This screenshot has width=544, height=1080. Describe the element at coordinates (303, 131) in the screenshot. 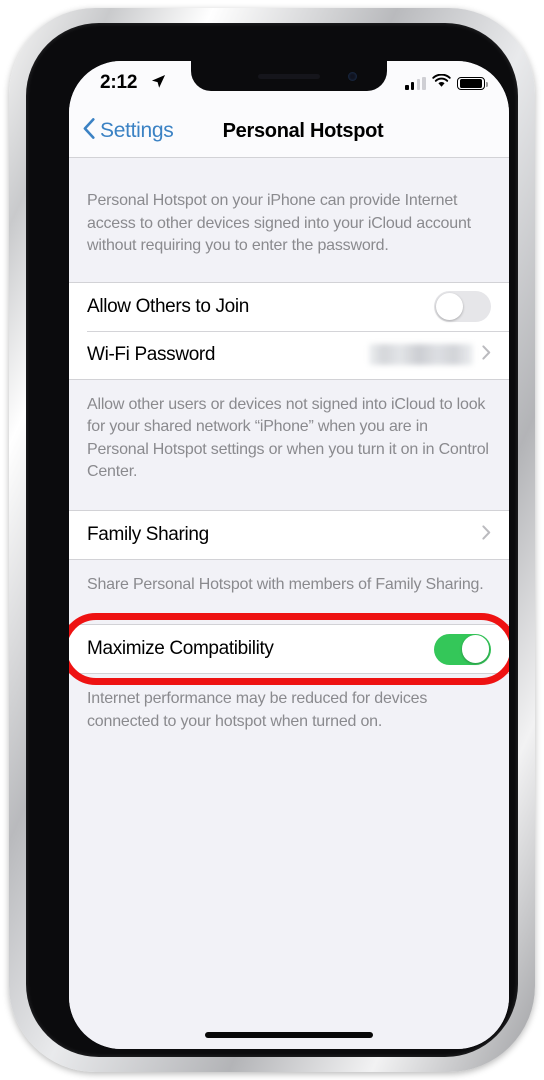

I see `page-title: Personal Hotspot` at that location.